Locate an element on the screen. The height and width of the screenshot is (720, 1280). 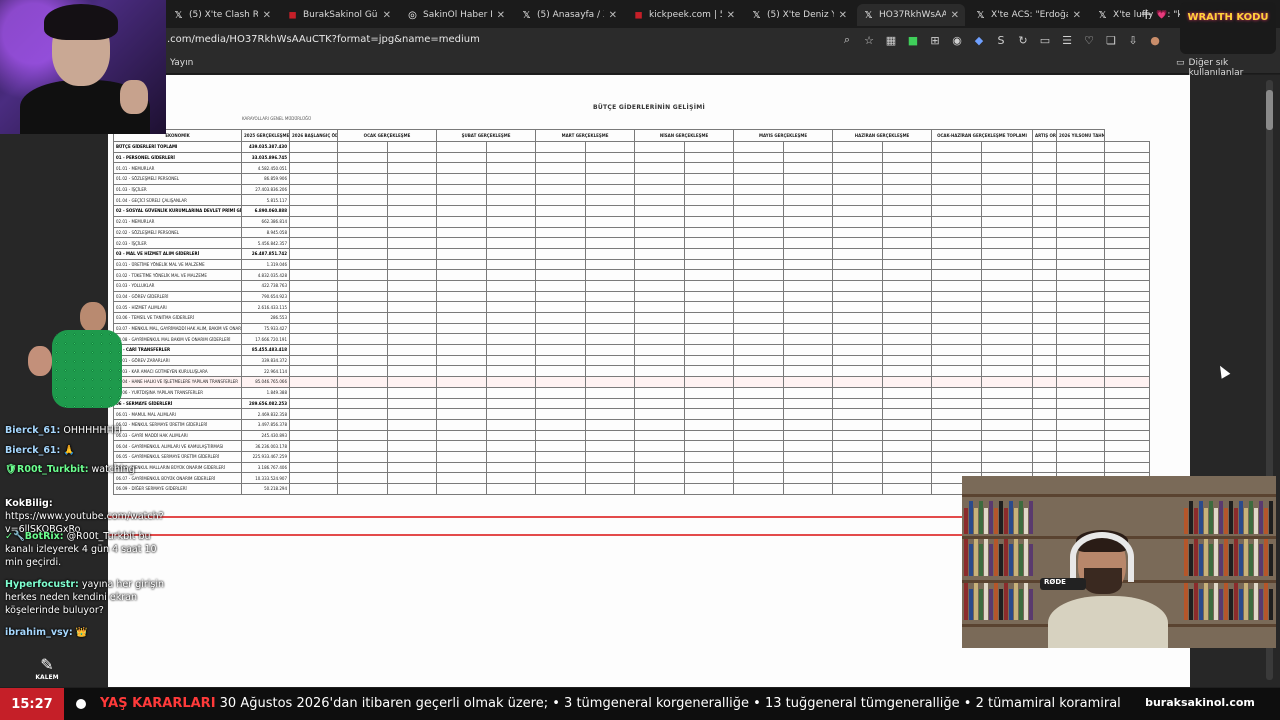
row-label: BÜTÇE GİDERLERİ TOPLAMI is located at coordinates (177, 147).